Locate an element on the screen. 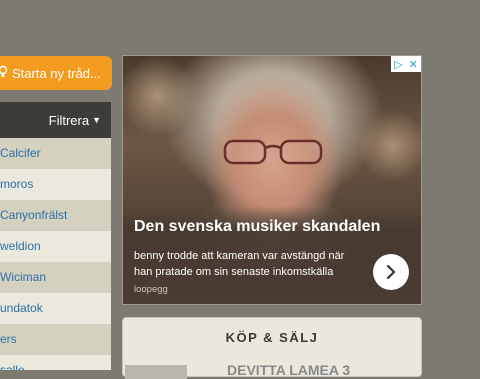 The width and height of the screenshot is (480, 379). ad-next-button is located at coordinates (391, 272).